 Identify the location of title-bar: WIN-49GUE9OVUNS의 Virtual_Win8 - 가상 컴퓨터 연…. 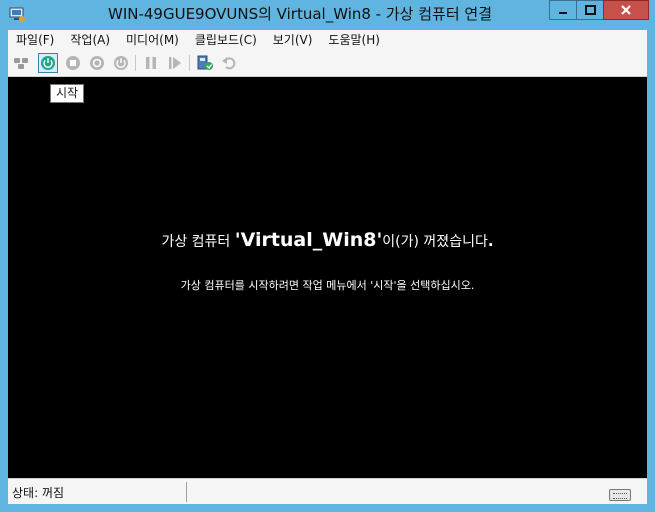
(327, 15).